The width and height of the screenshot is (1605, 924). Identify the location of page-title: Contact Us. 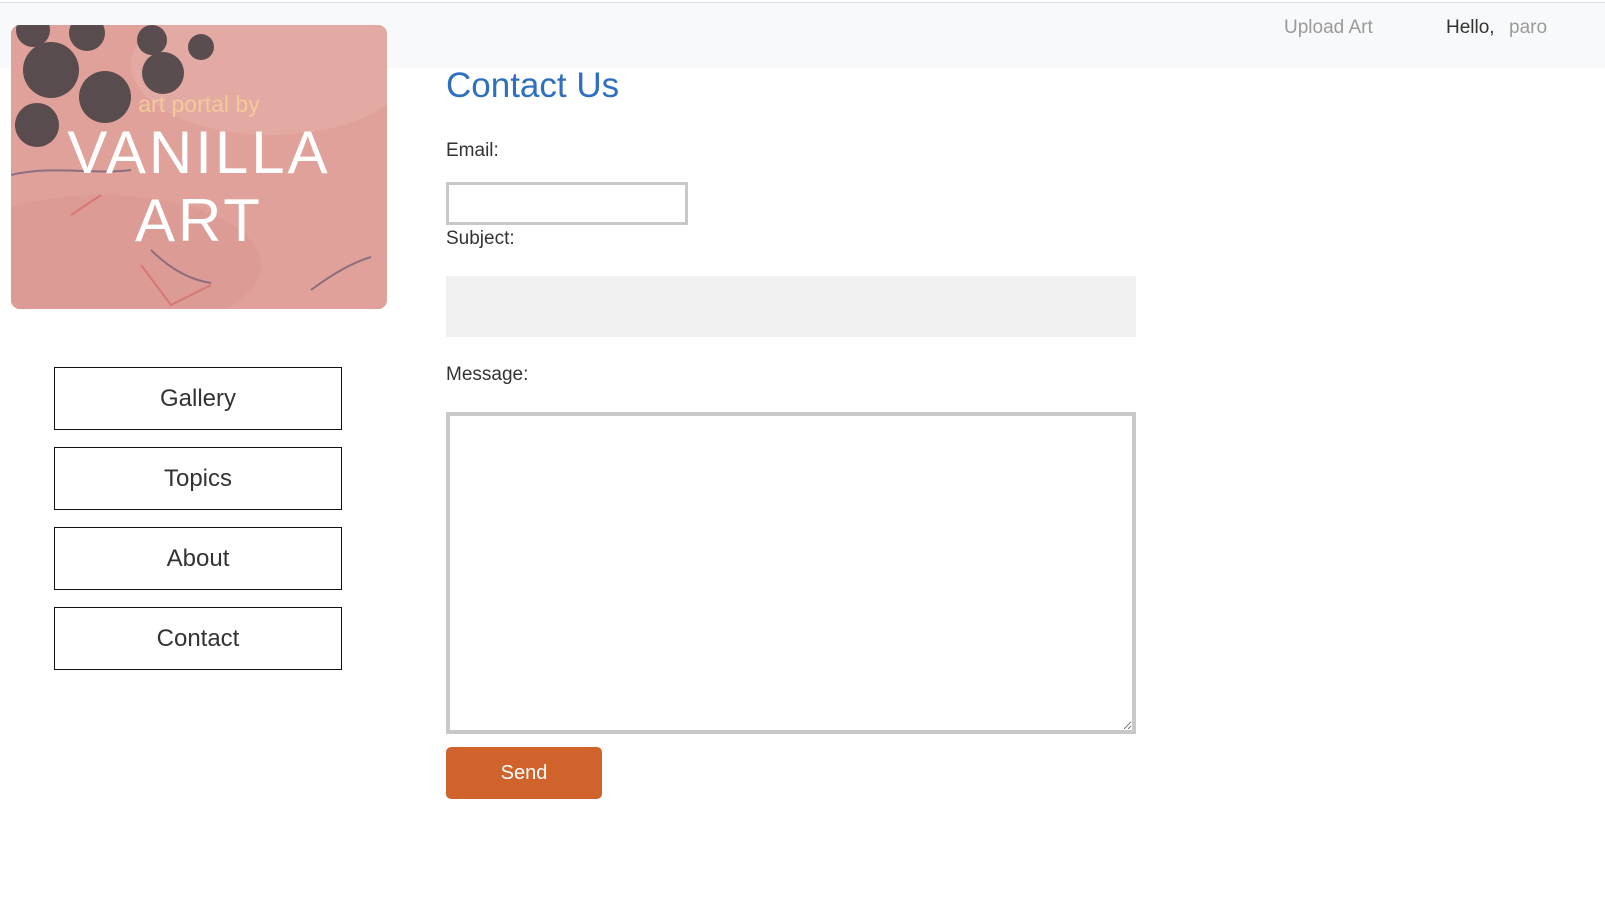
(533, 85).